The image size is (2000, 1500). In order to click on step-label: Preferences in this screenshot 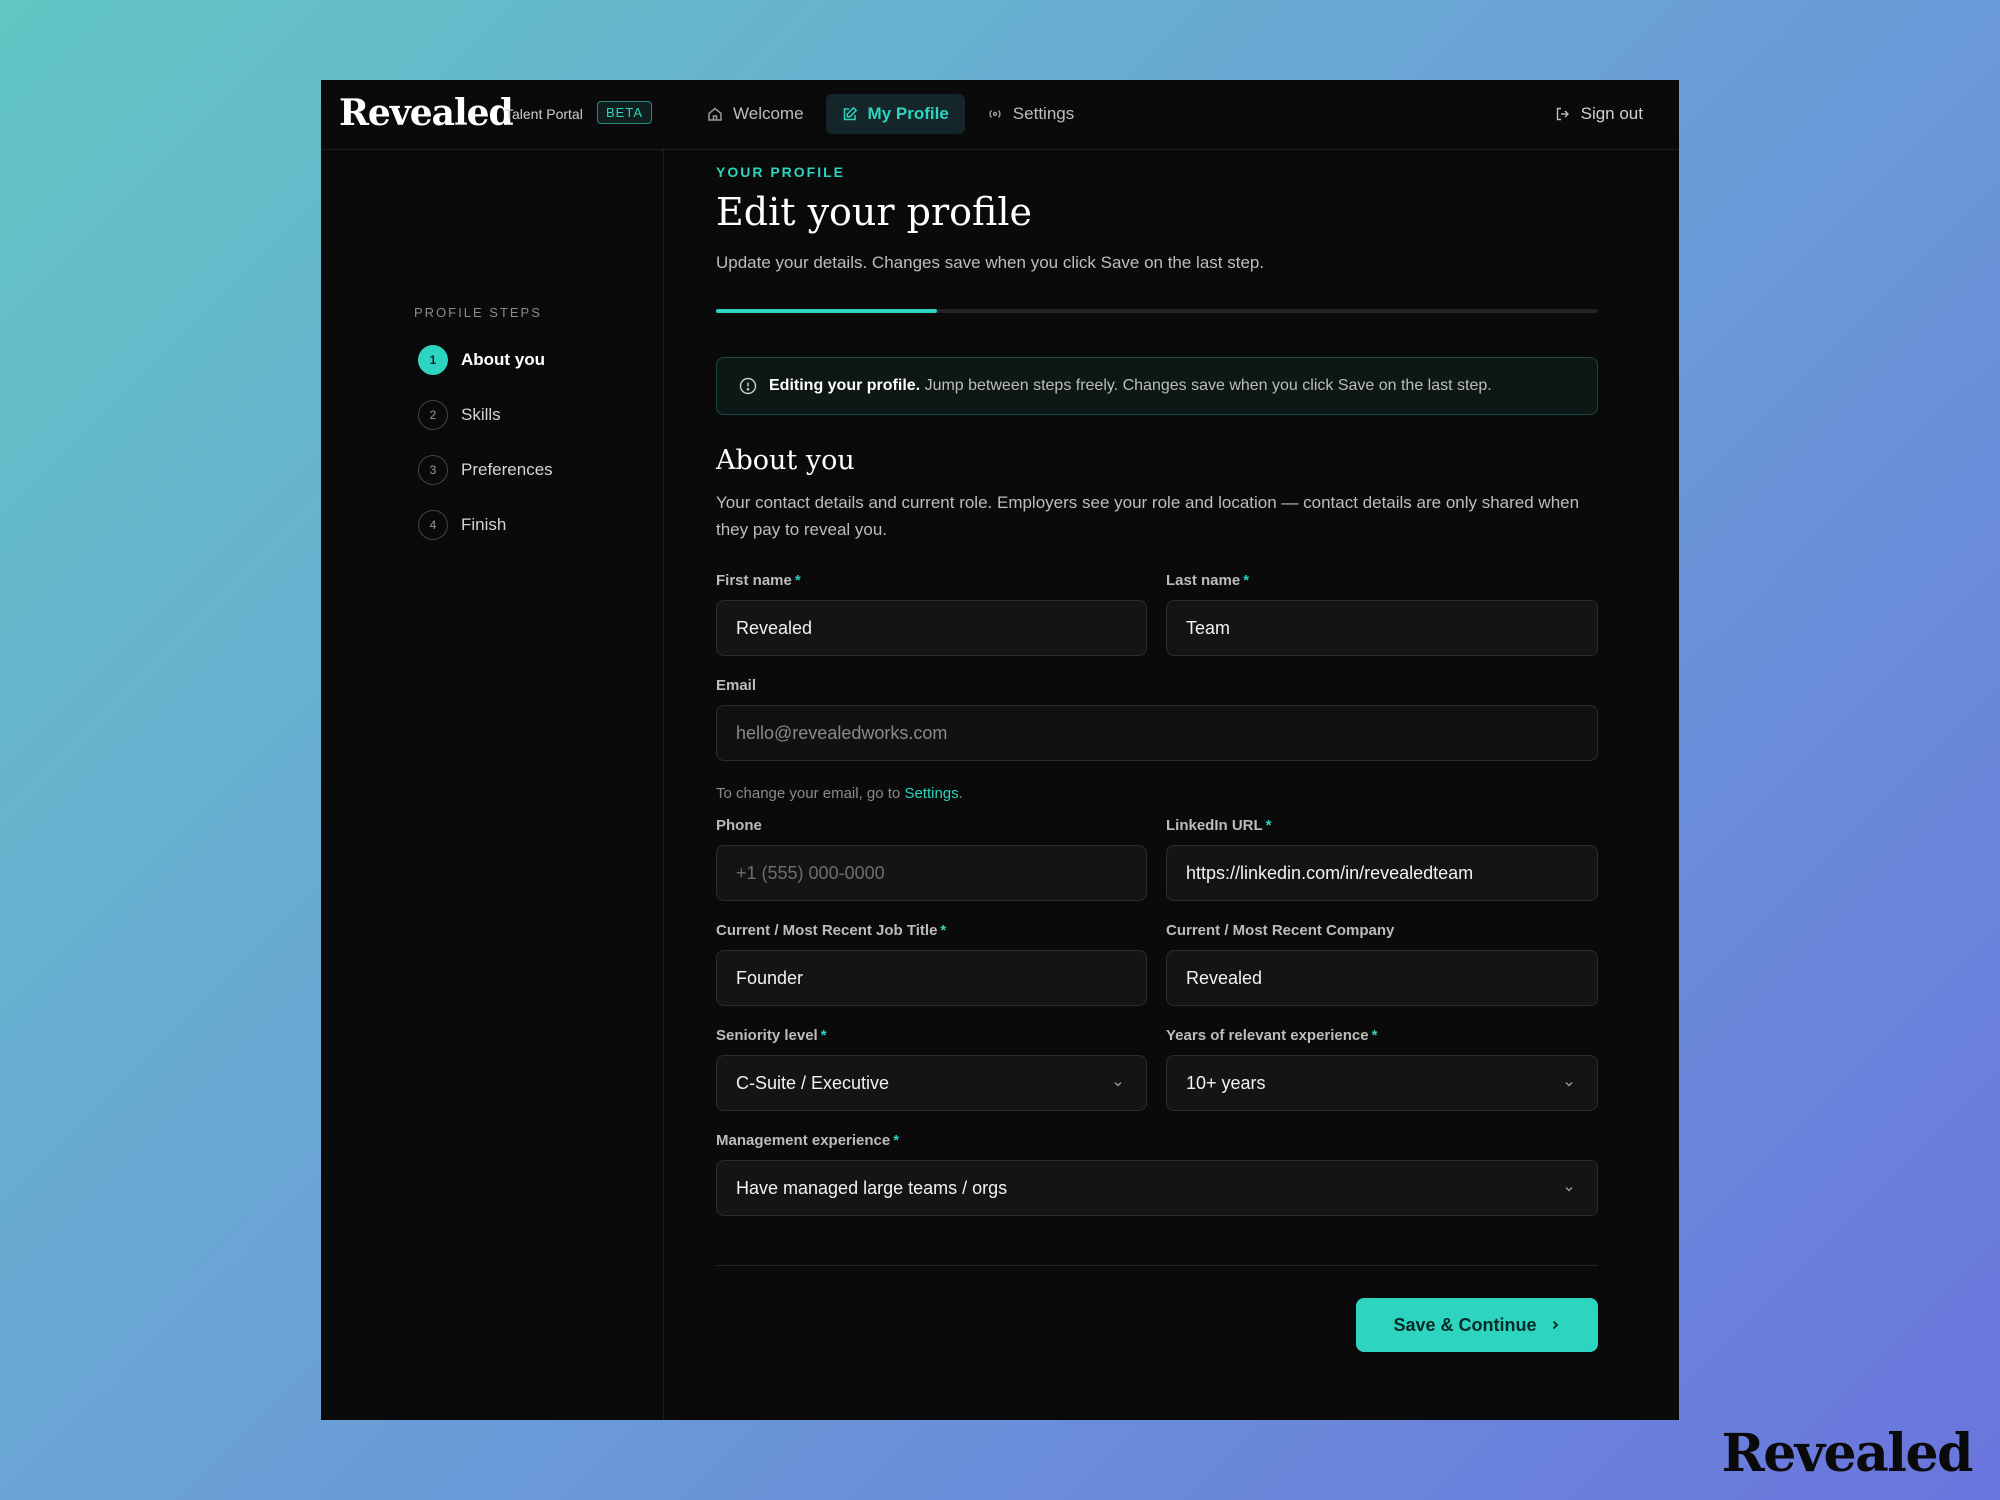, I will do `click(507, 469)`.